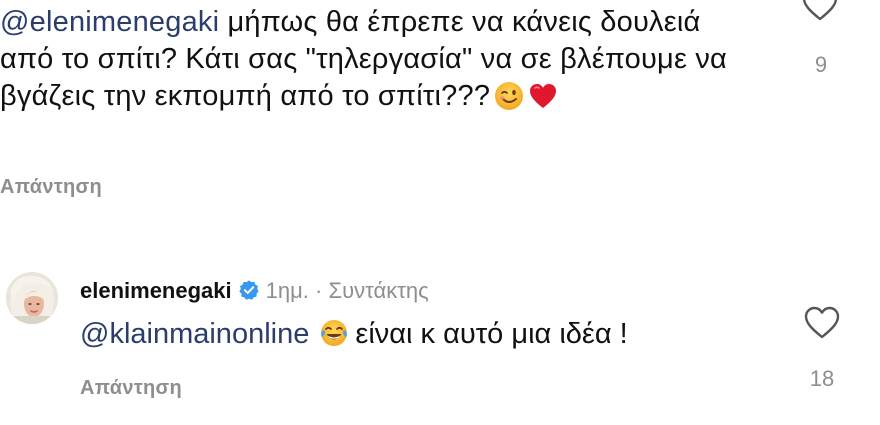 This screenshot has height=425, width=880. What do you see at coordinates (543, 96) in the screenshot?
I see `red-heart-emoji` at bounding box center [543, 96].